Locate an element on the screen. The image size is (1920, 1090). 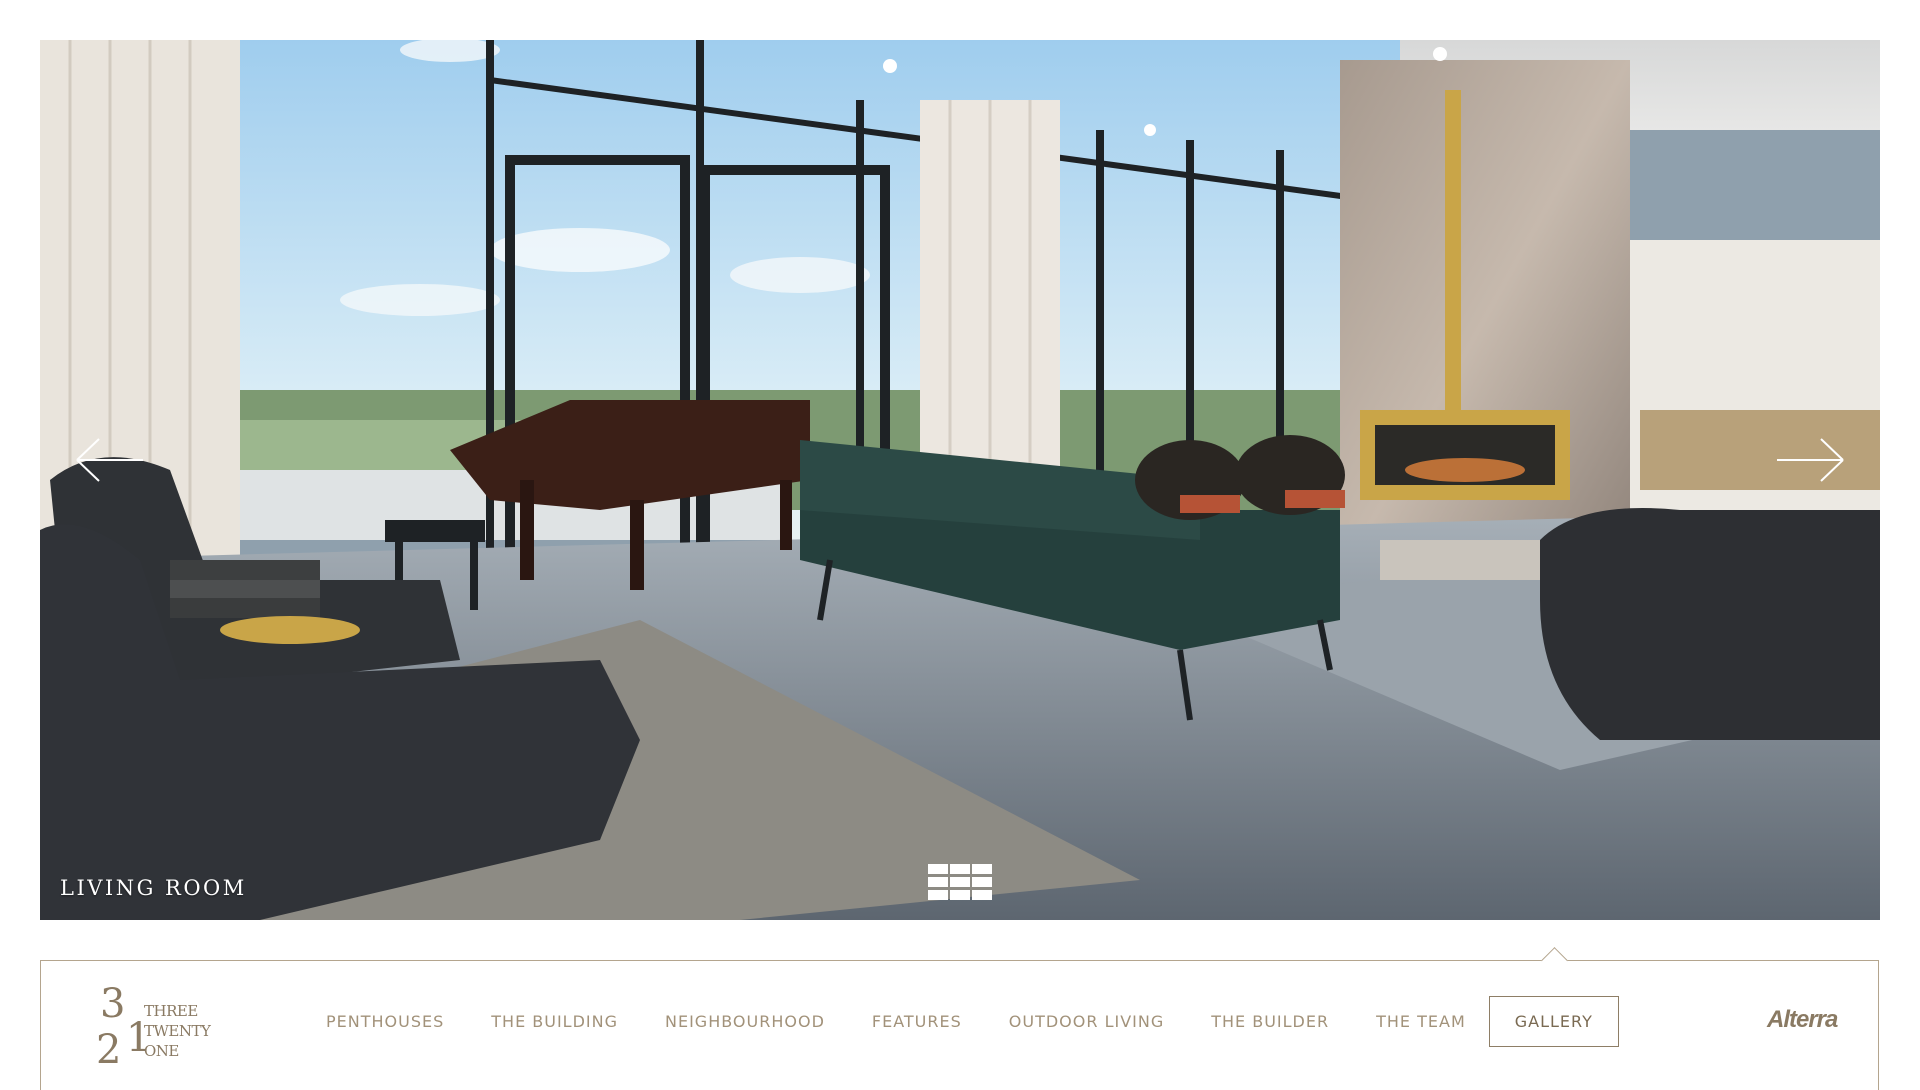
slide-caption: LIVING ROOM is located at coordinates (153, 888).